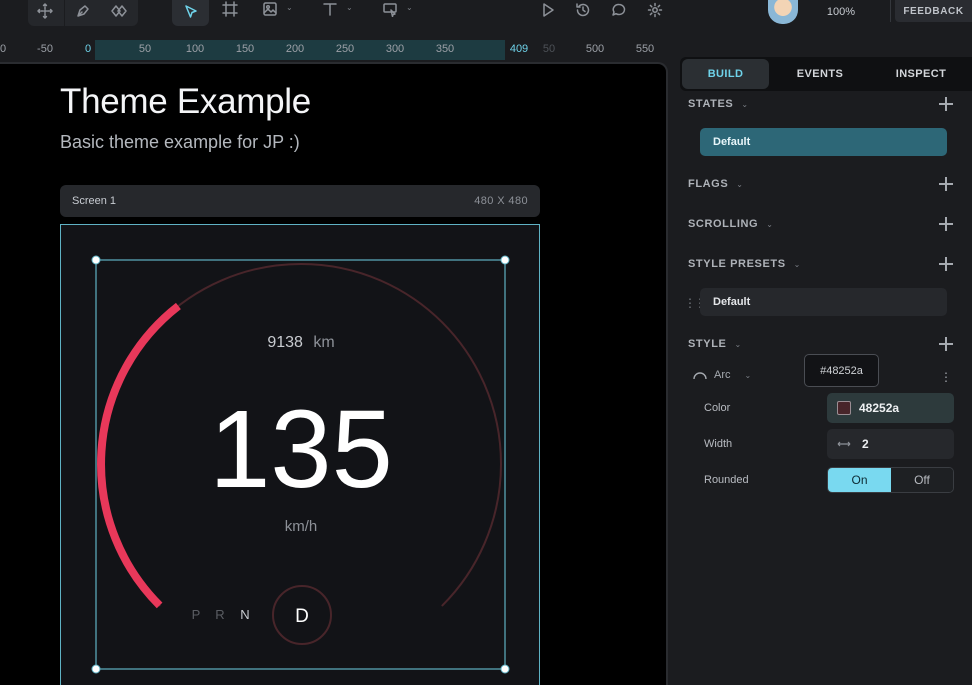  Describe the element at coordinates (946, 377) in the screenshot. I see `more-options-icon: ⋮` at that location.